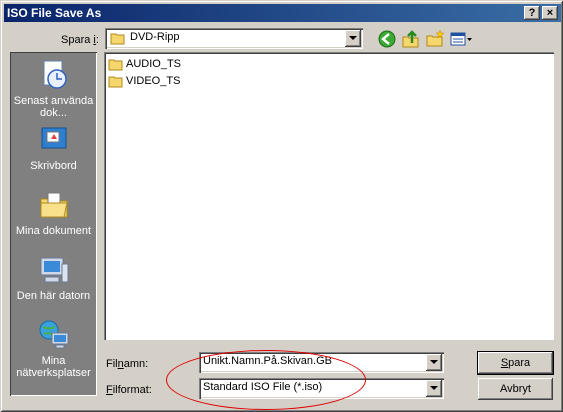 The width and height of the screenshot is (563, 412). Describe the element at coordinates (53, 231) in the screenshot. I see `place-label: Mina dokument` at that location.